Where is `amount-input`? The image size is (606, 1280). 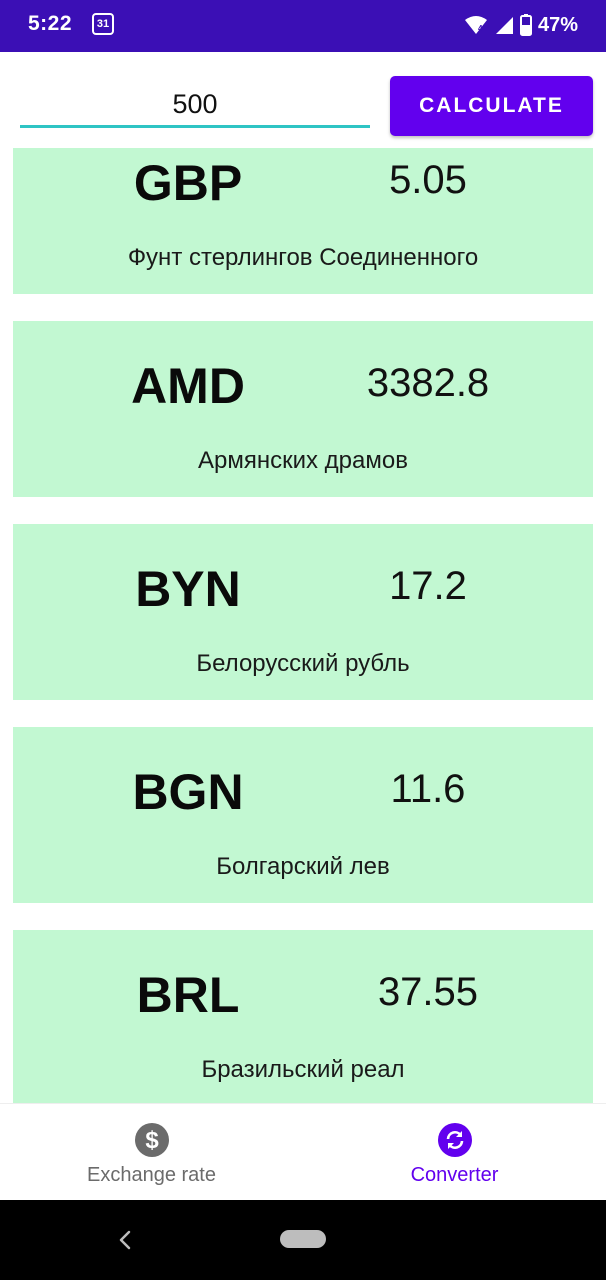 amount-input is located at coordinates (195, 106).